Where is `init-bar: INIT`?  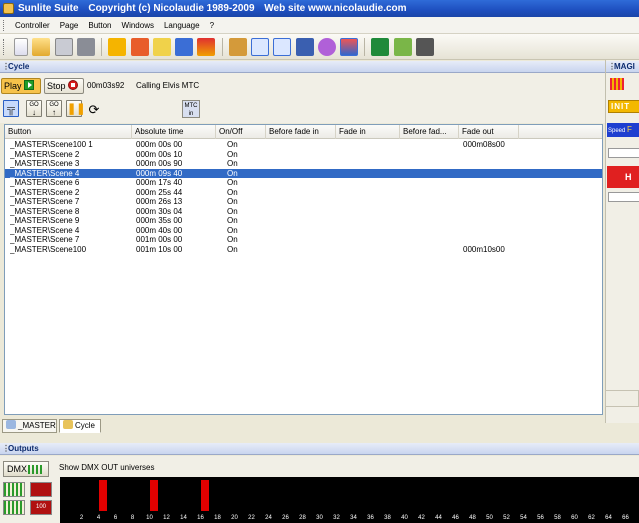
init-bar: INIT is located at coordinates (623, 106).